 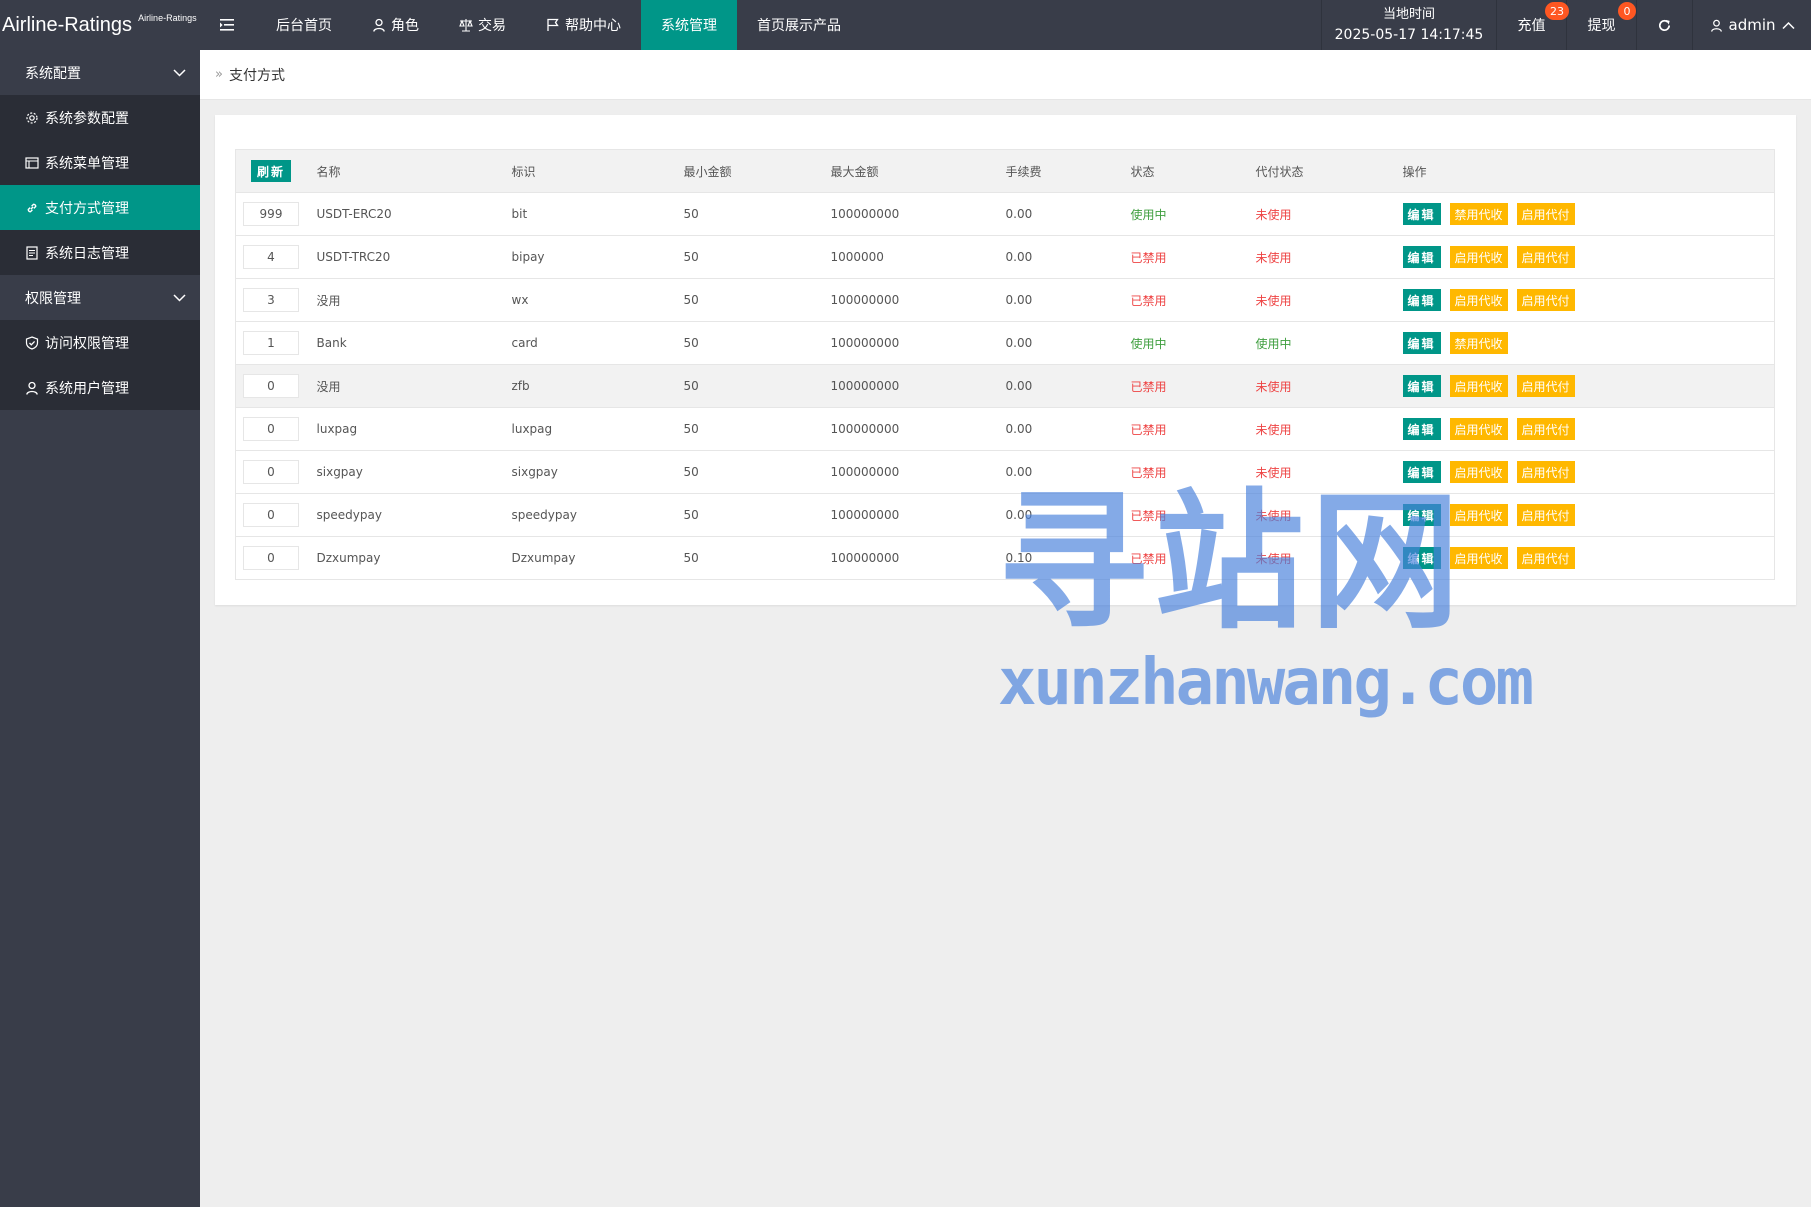 What do you see at coordinates (1266, 683) in the screenshot?
I see `watermark-url: xunzhanwang.com` at bounding box center [1266, 683].